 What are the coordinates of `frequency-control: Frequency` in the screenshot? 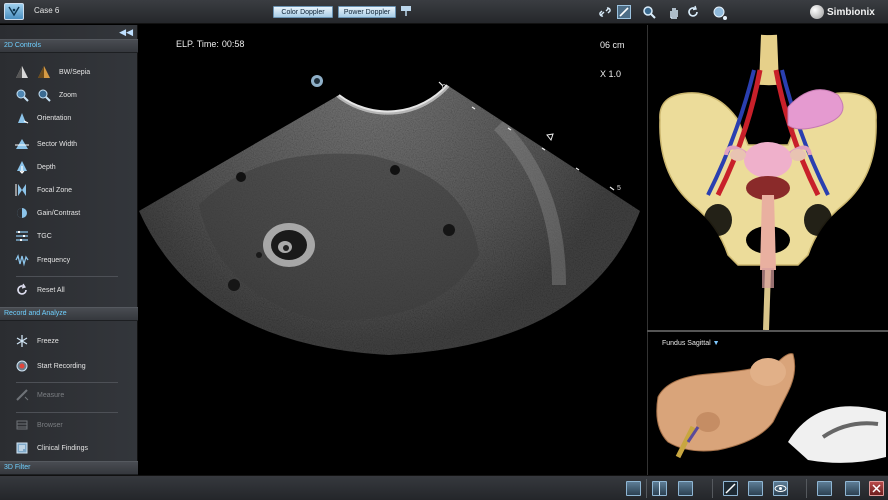 It's located at (42, 260).